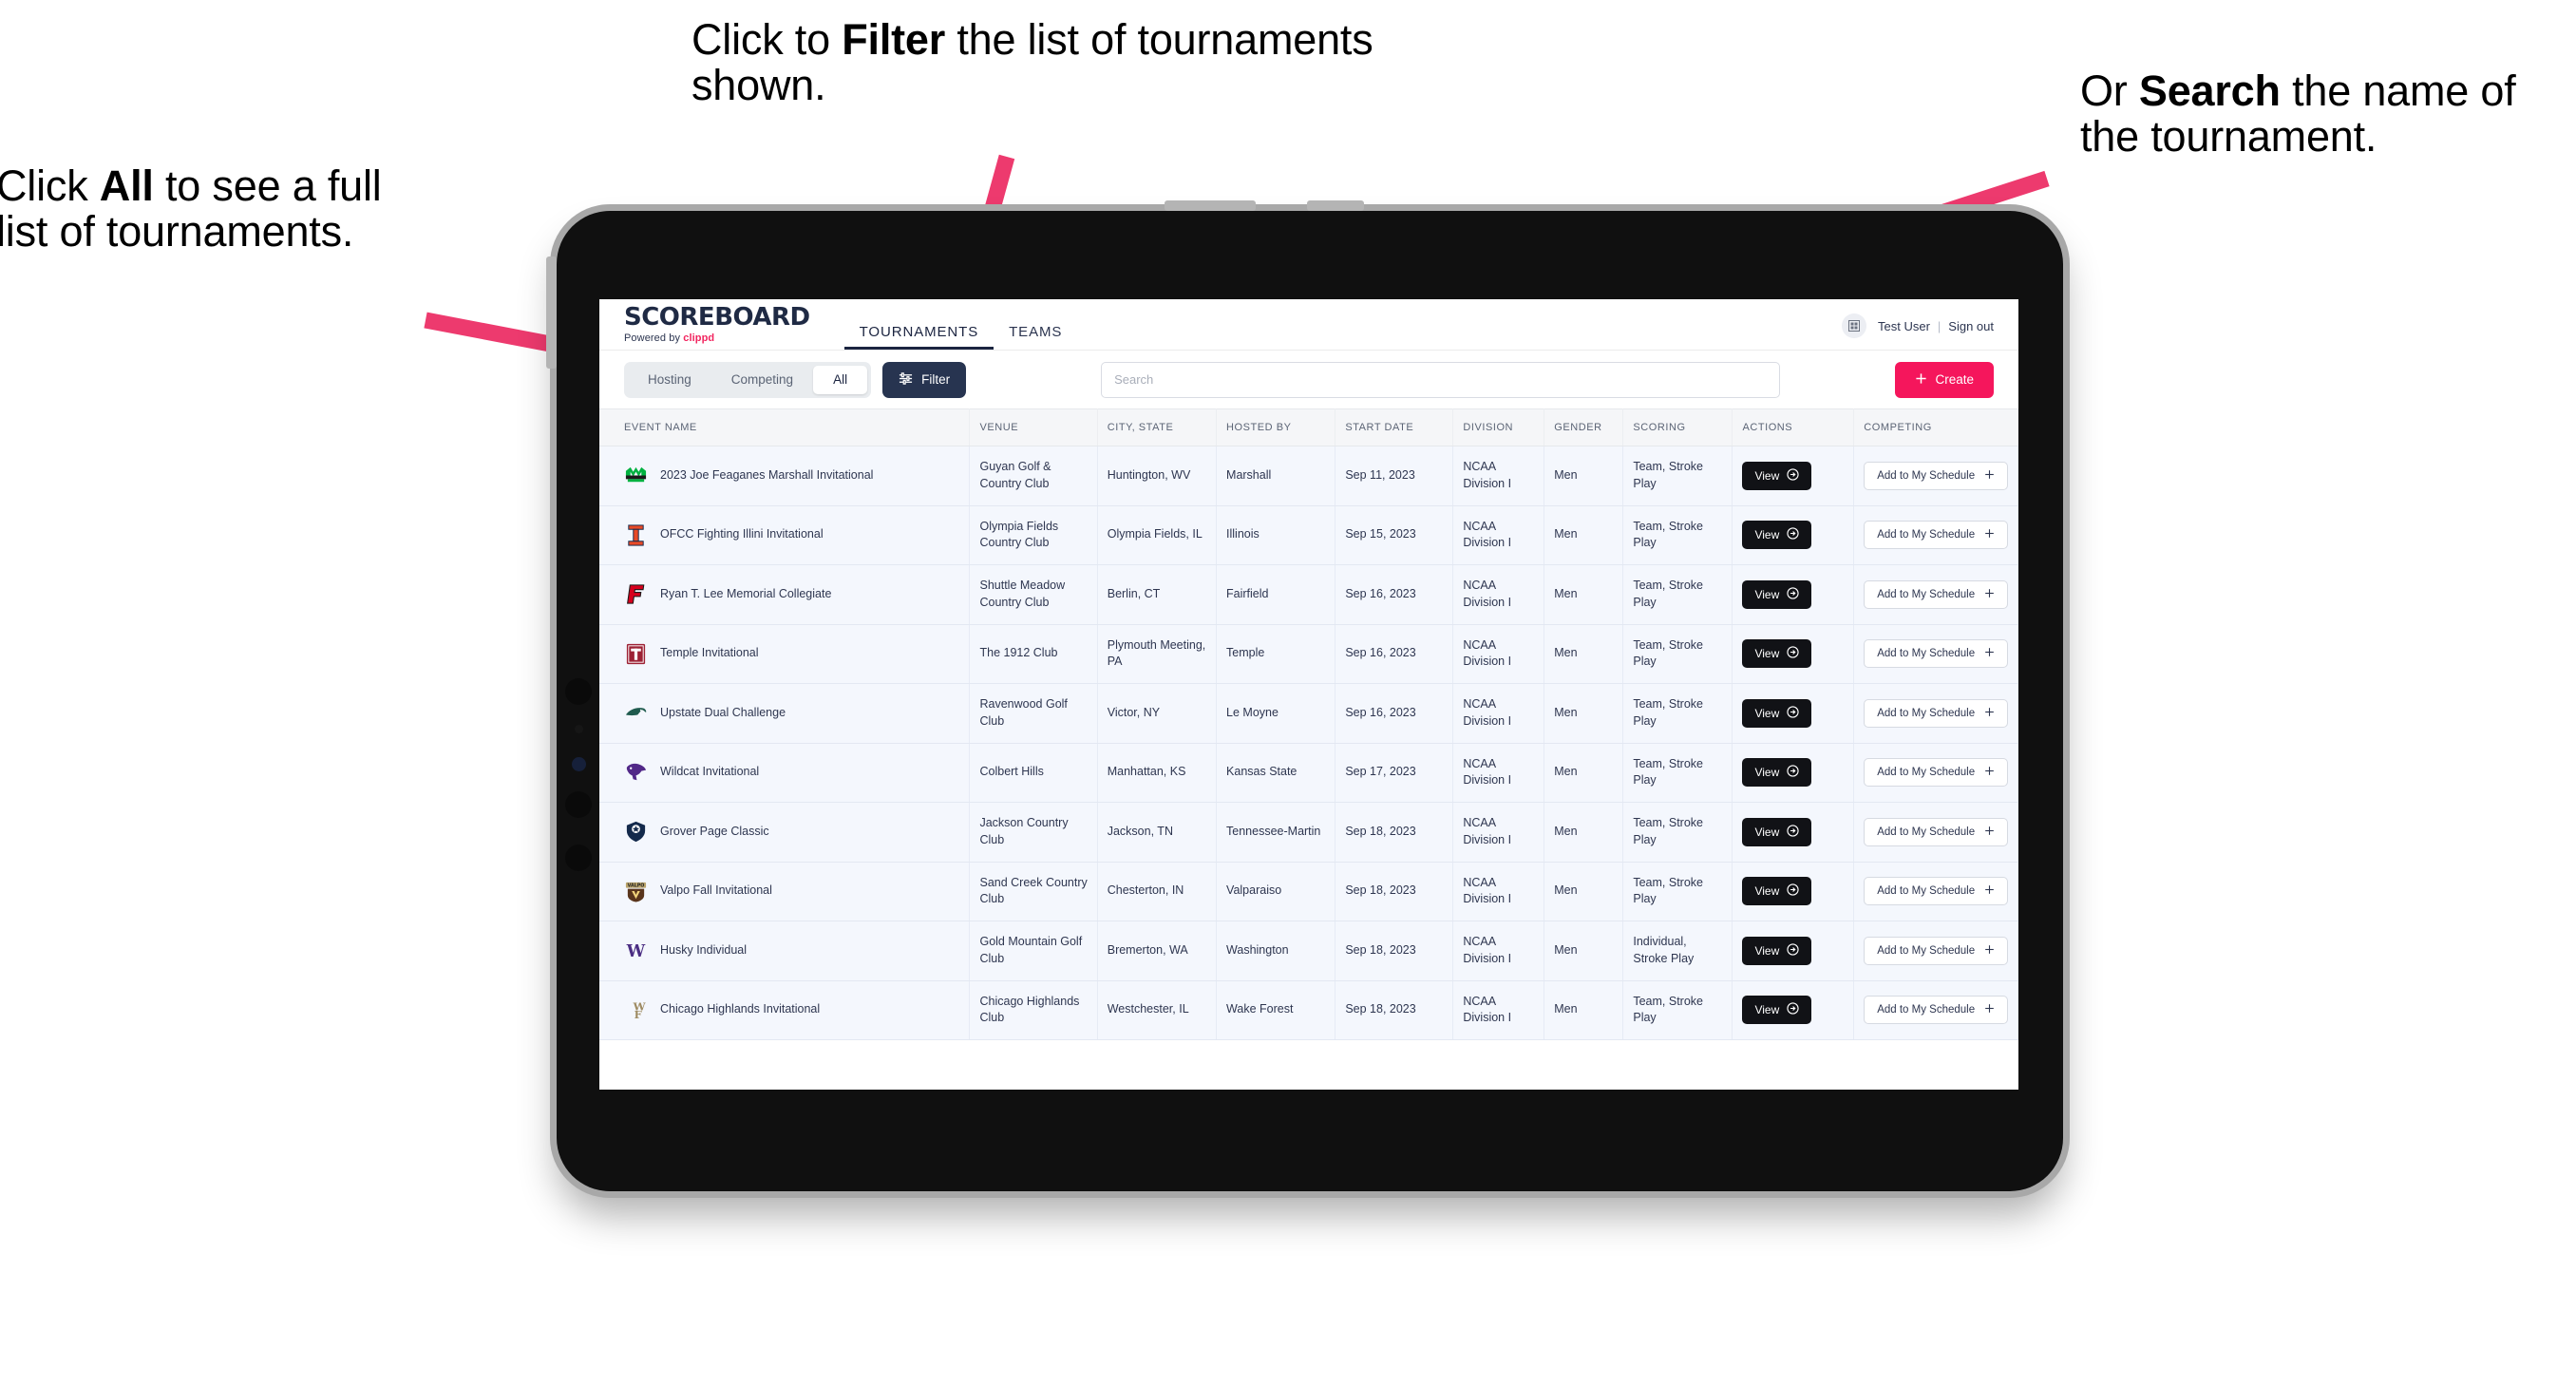 The width and height of the screenshot is (2576, 1386). What do you see at coordinates (636, 951) in the screenshot?
I see `svg-text: W` at bounding box center [636, 951].